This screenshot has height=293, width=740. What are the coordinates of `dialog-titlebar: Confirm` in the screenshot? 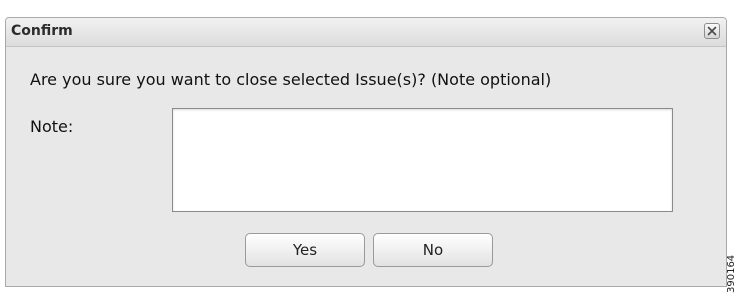 It's located at (366, 32).